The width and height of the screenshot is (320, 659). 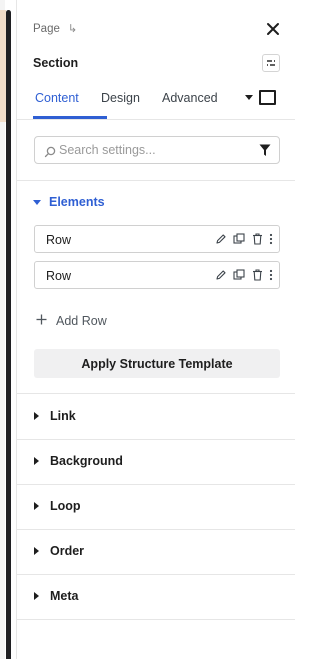 I want to click on elements-toggle: Elements, so click(x=69, y=202).